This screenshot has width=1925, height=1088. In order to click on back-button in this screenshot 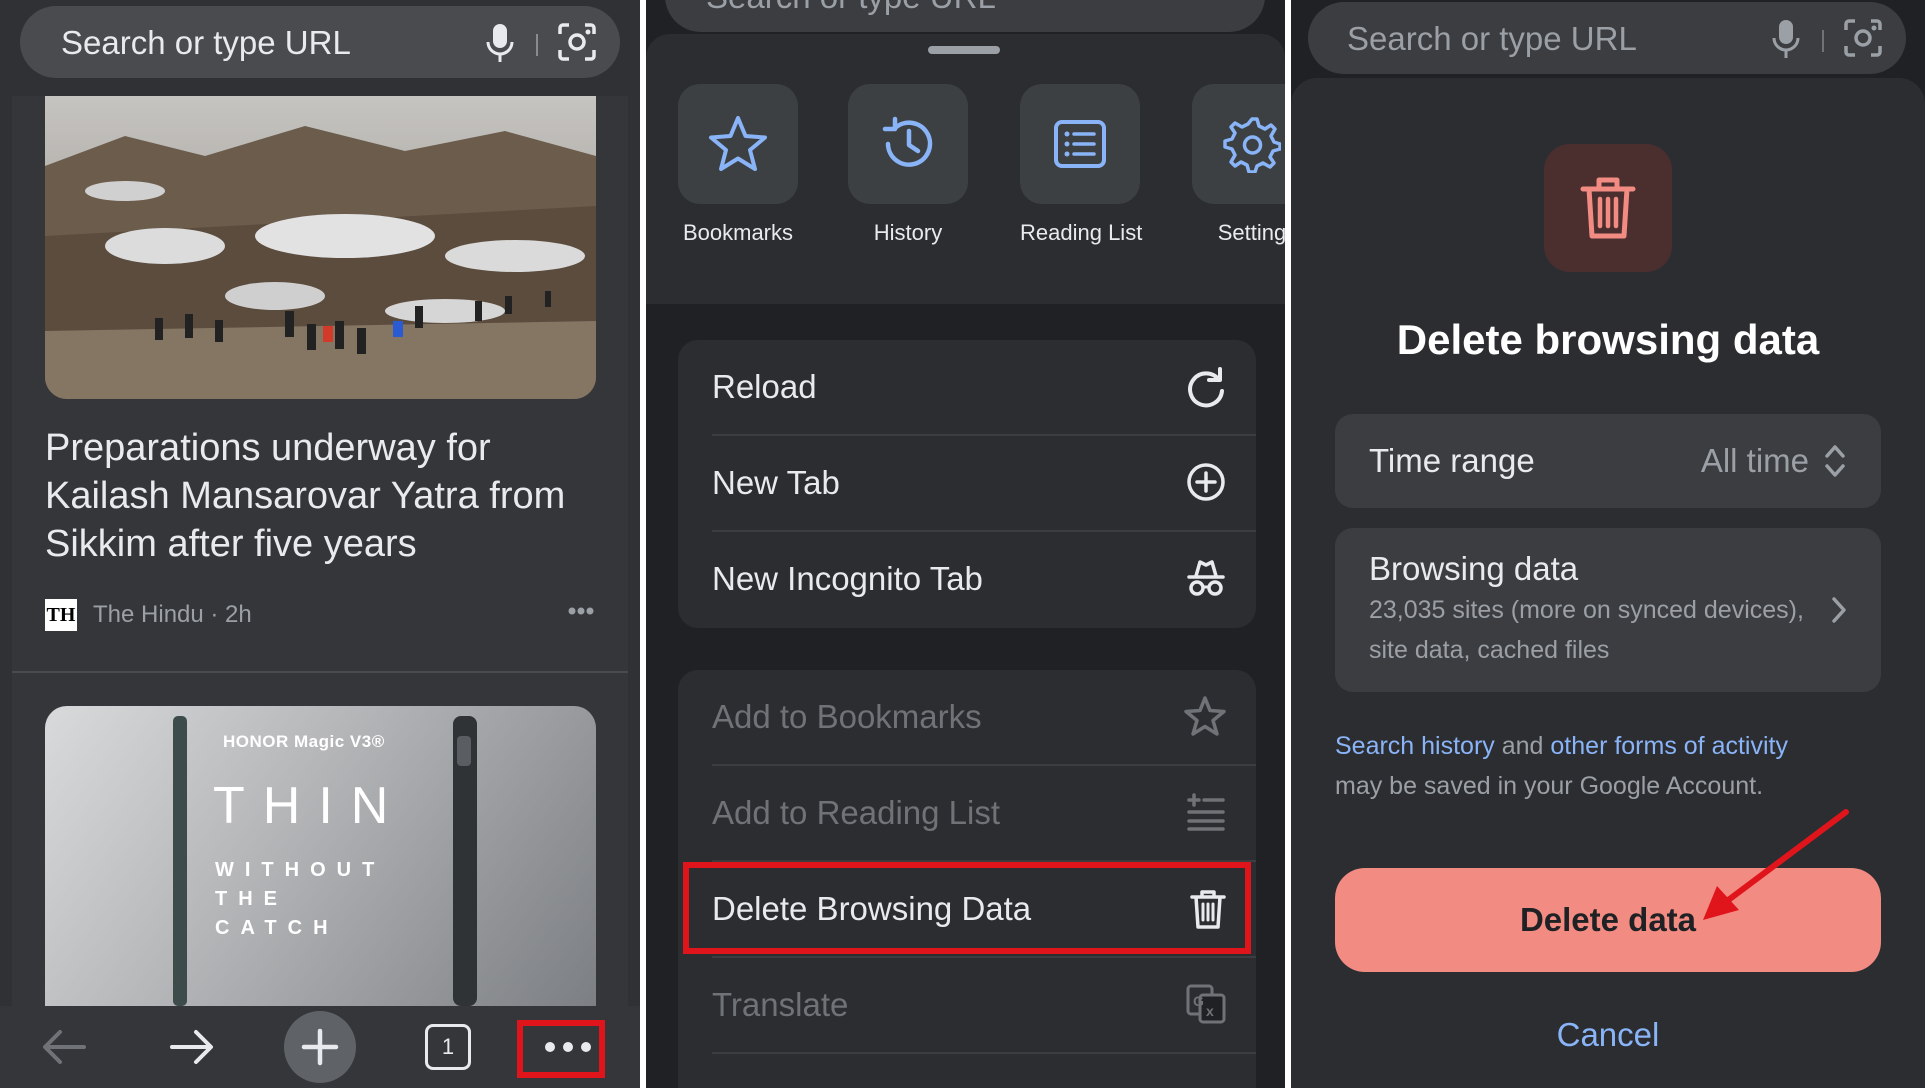, I will do `click(64, 1047)`.